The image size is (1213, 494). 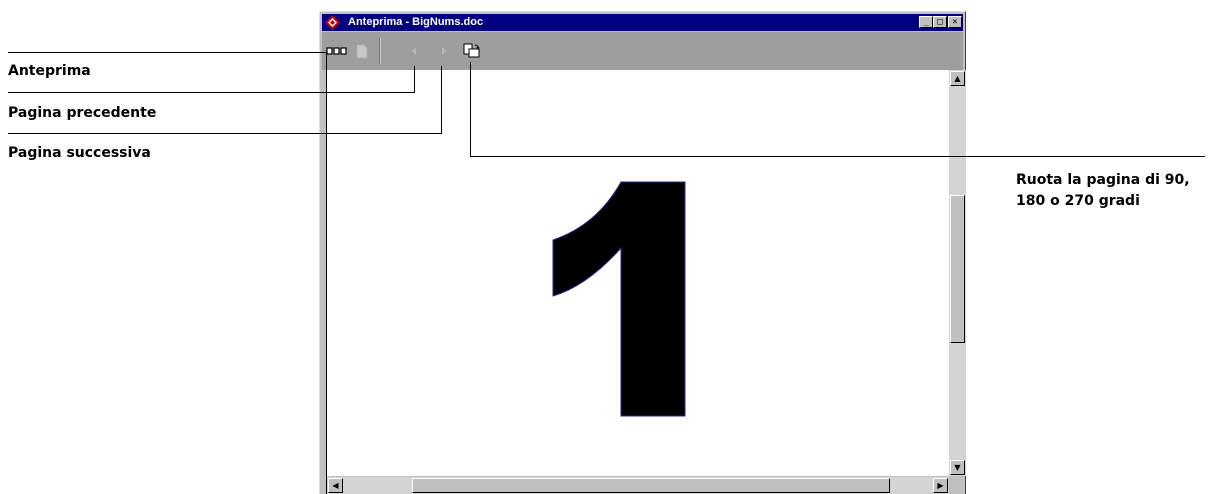 What do you see at coordinates (926, 22) in the screenshot?
I see `minimize-button: _` at bounding box center [926, 22].